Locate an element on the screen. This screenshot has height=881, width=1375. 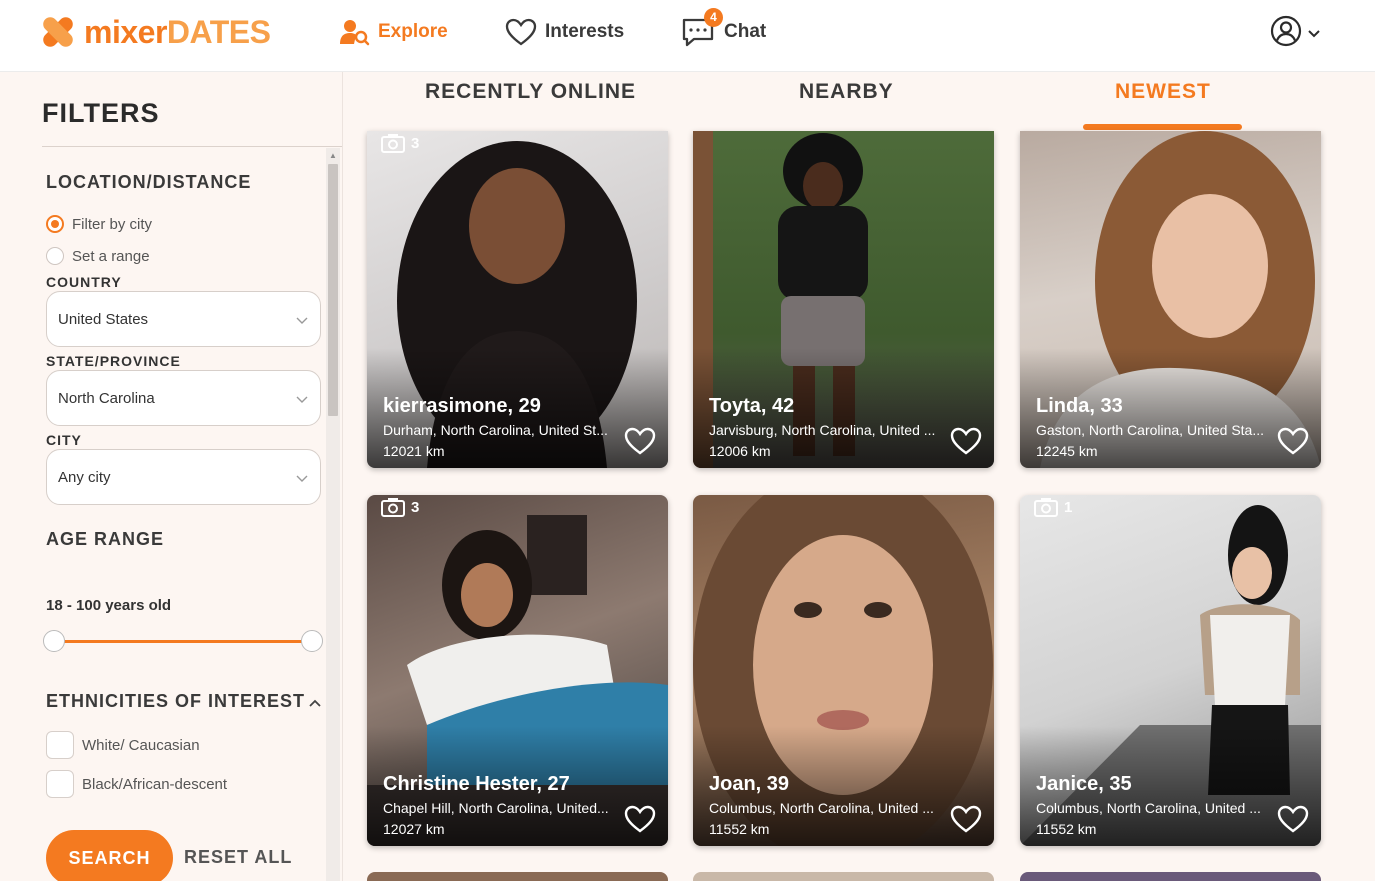
state-label: STATE/PROVINCE is located at coordinates (113, 361).